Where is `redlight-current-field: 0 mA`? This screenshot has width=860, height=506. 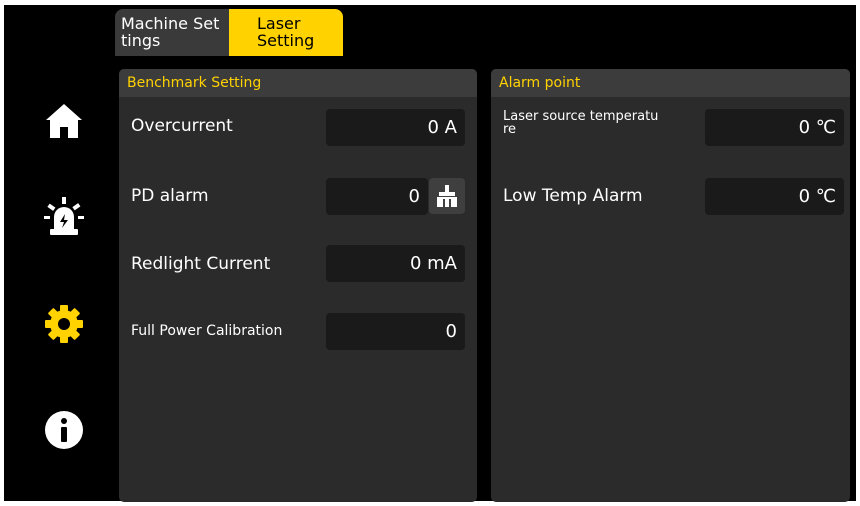
redlight-current-field: 0 mA is located at coordinates (395, 263).